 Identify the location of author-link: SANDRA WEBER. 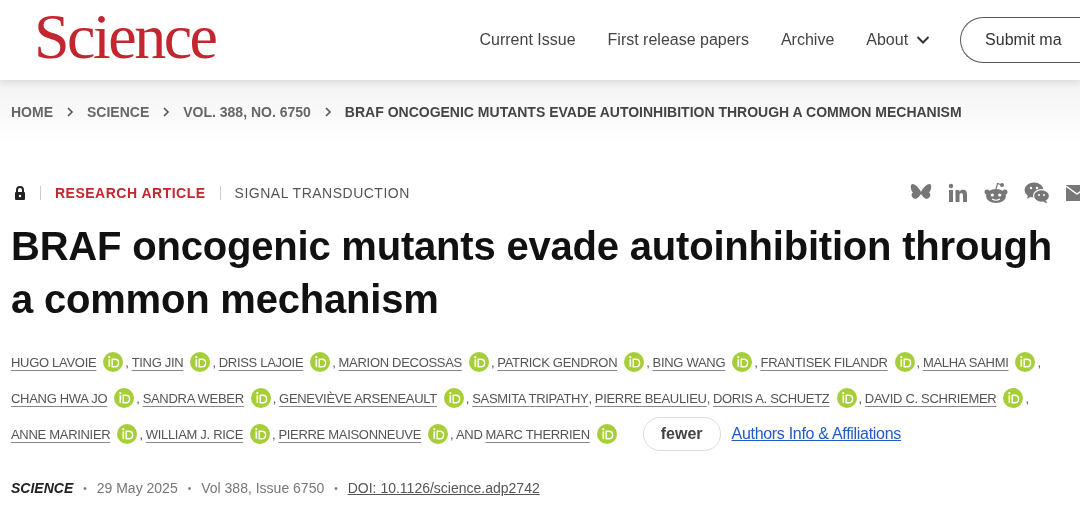
(193, 398).